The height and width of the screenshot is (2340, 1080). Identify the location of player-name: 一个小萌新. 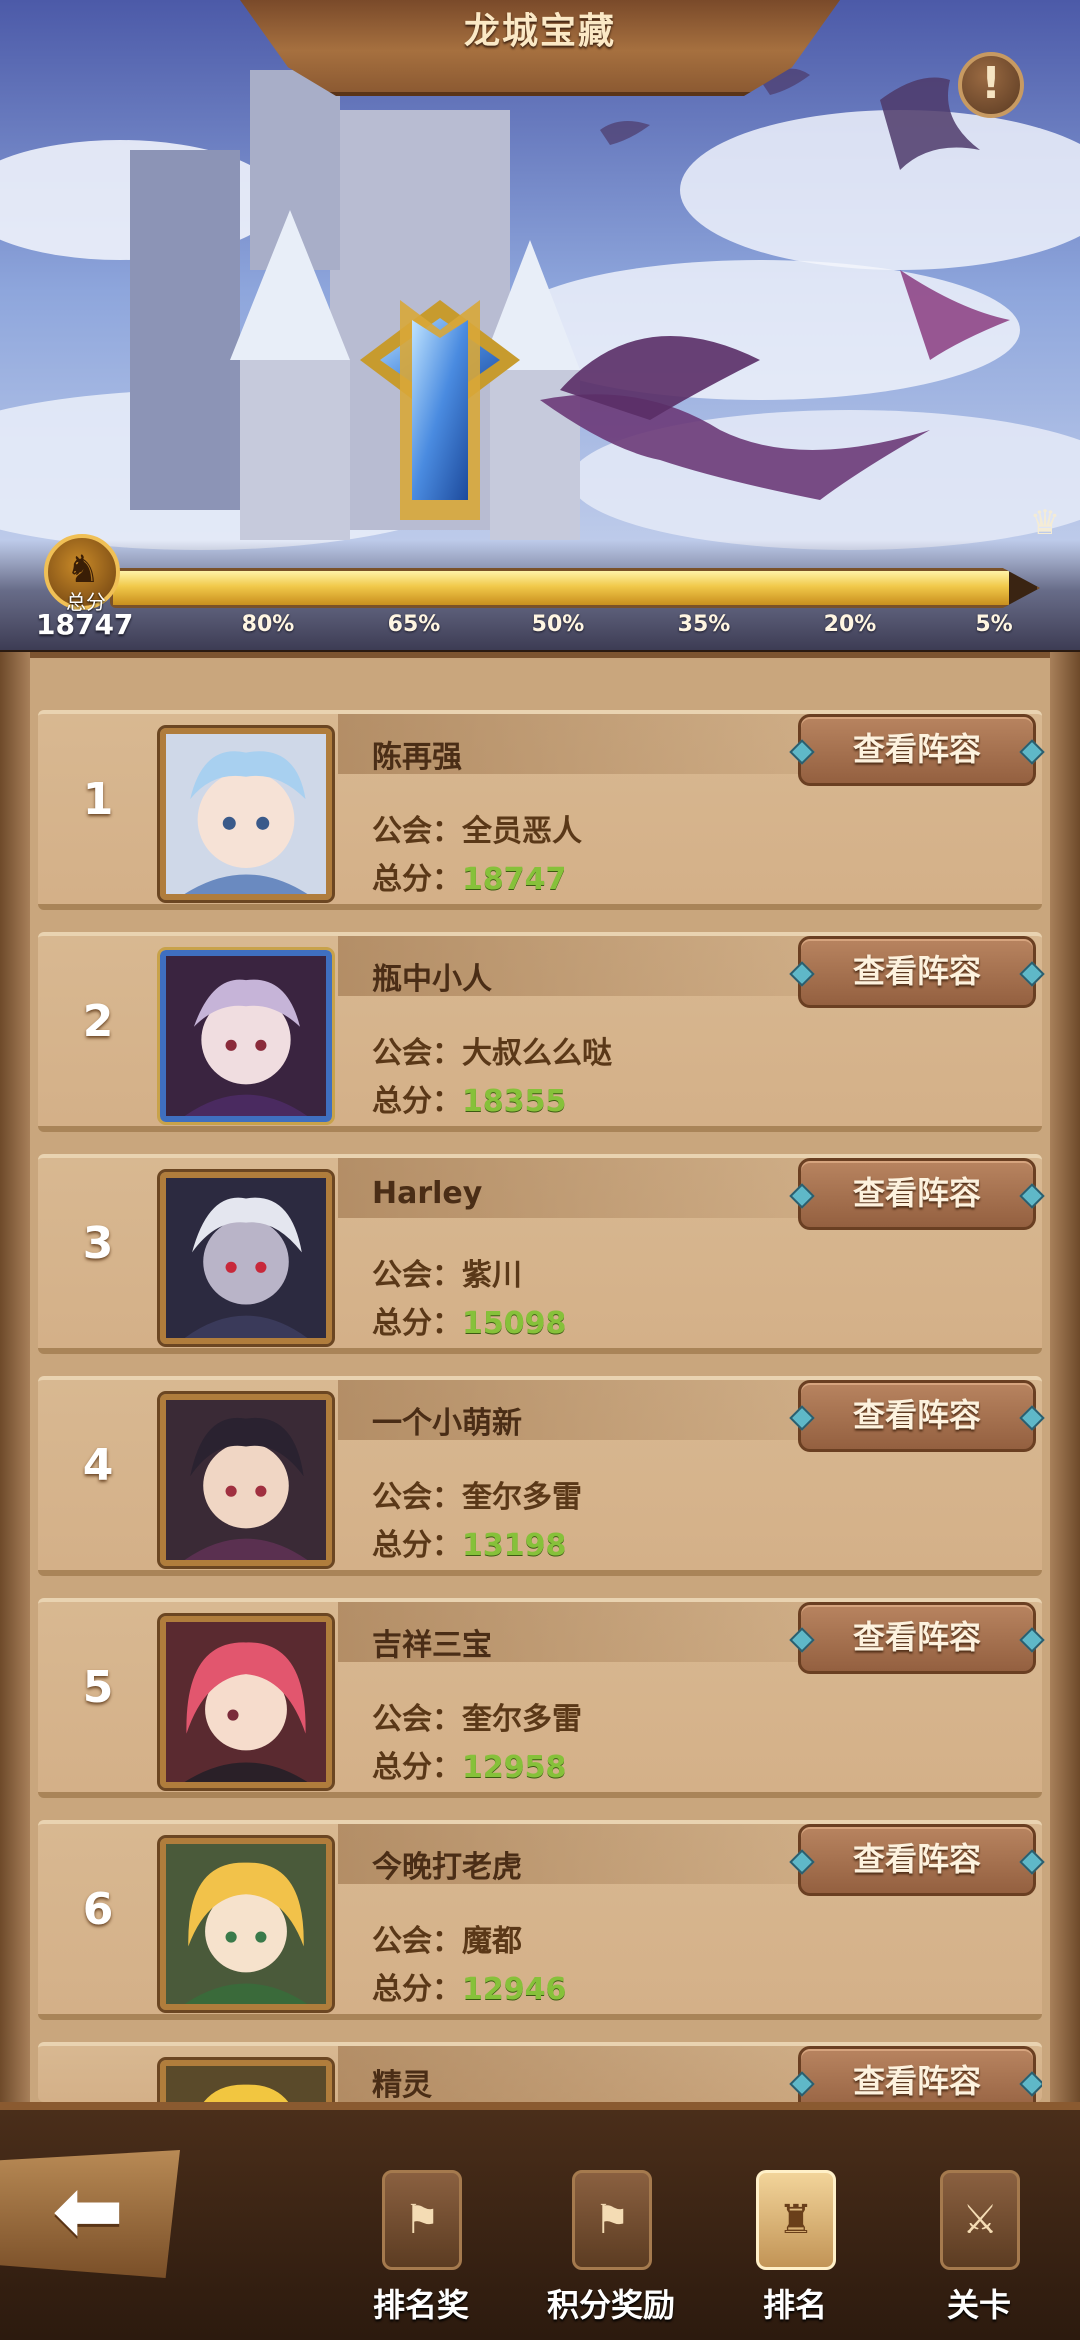
(447, 1423).